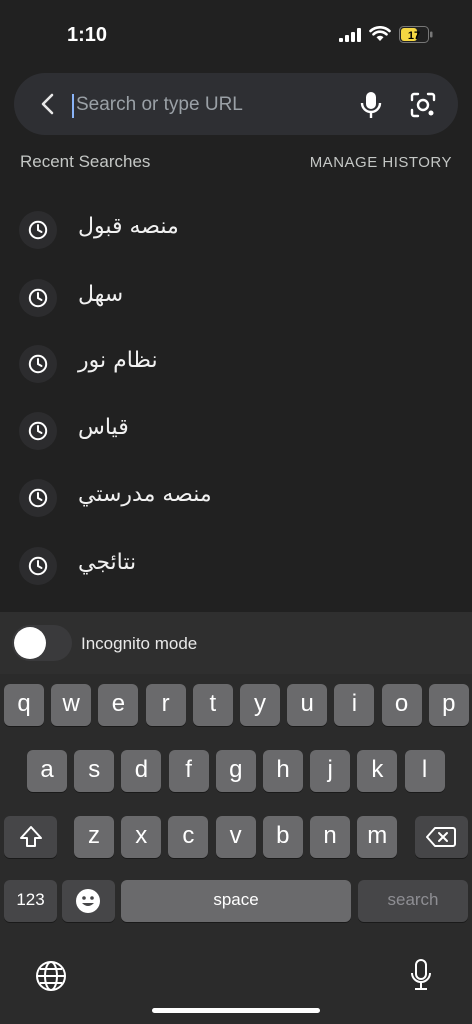 The image size is (472, 1024). Describe the element at coordinates (128, 226) in the screenshot. I see `history-item-label: منصه قبول` at that location.